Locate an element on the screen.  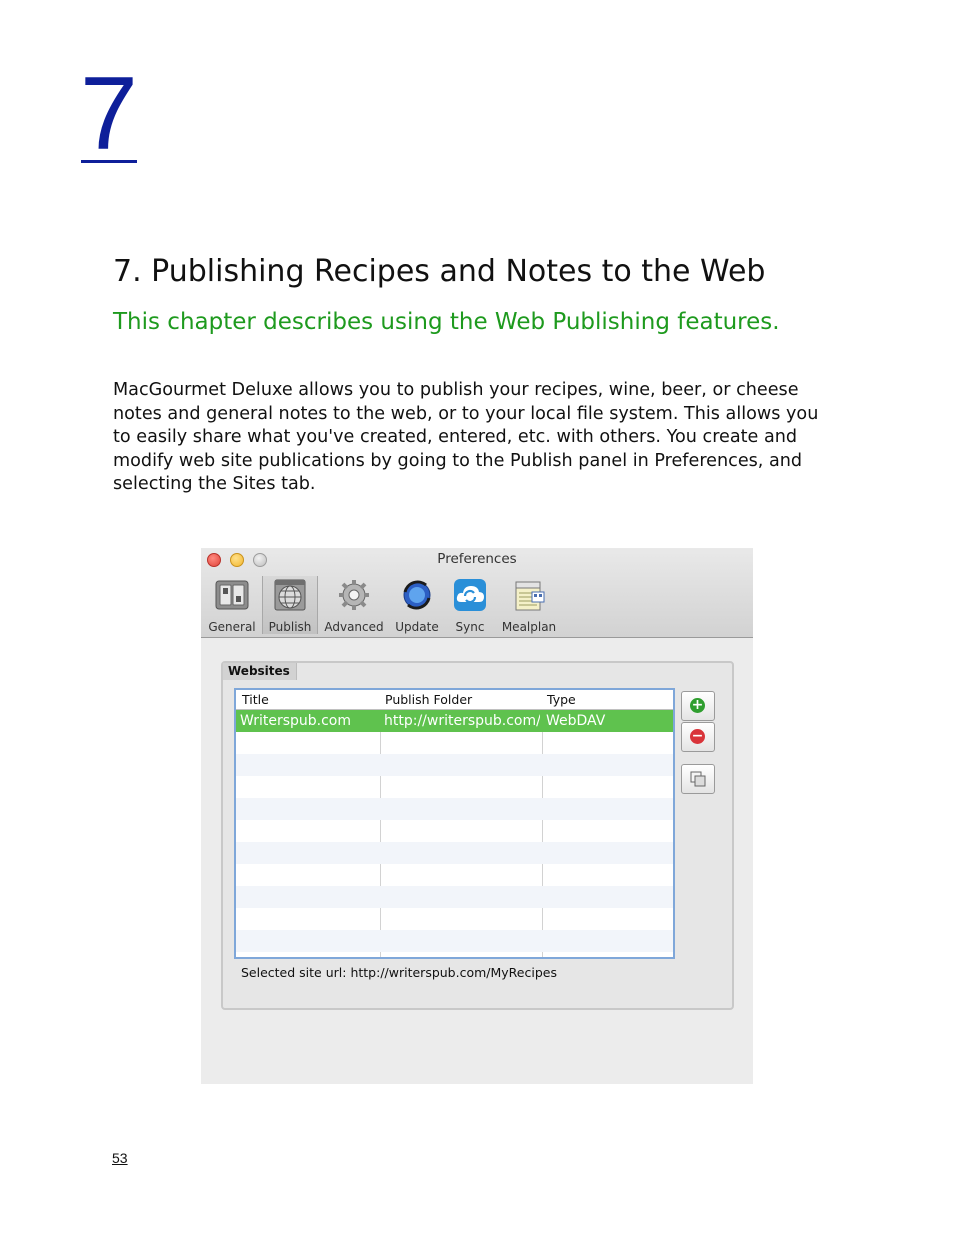
add-site-button: + is located at coordinates (698, 706).